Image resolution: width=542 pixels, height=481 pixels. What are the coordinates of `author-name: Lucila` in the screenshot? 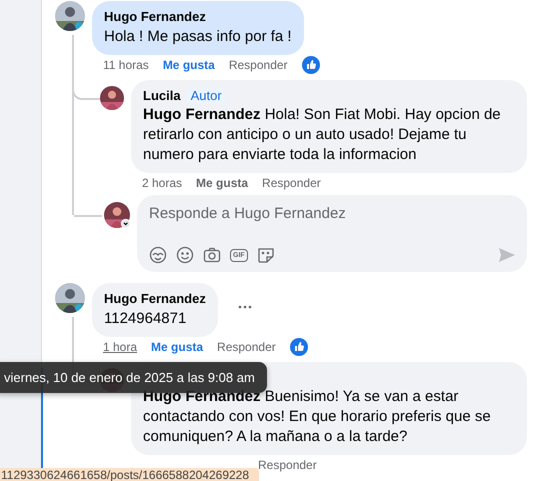 It's located at (162, 96).